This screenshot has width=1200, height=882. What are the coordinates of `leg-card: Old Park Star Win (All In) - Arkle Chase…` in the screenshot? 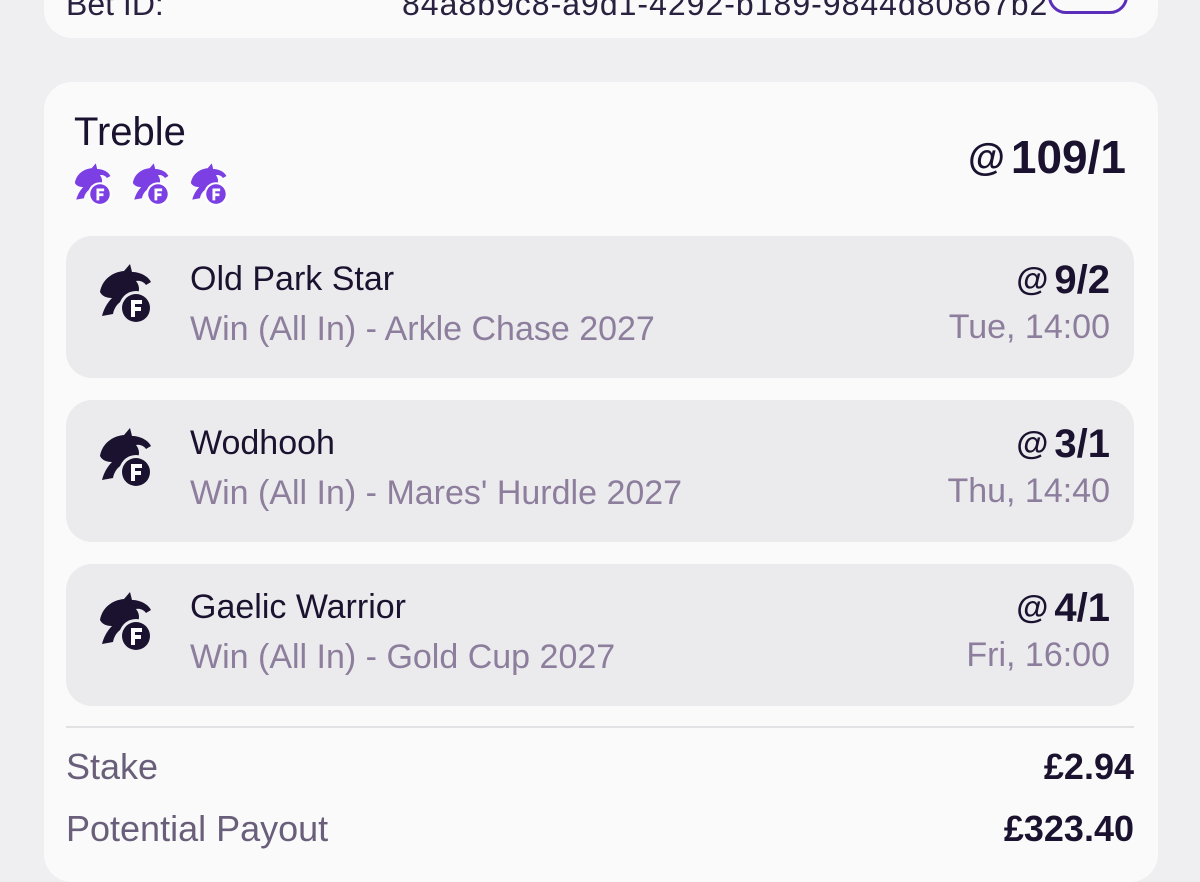 It's located at (600, 307).